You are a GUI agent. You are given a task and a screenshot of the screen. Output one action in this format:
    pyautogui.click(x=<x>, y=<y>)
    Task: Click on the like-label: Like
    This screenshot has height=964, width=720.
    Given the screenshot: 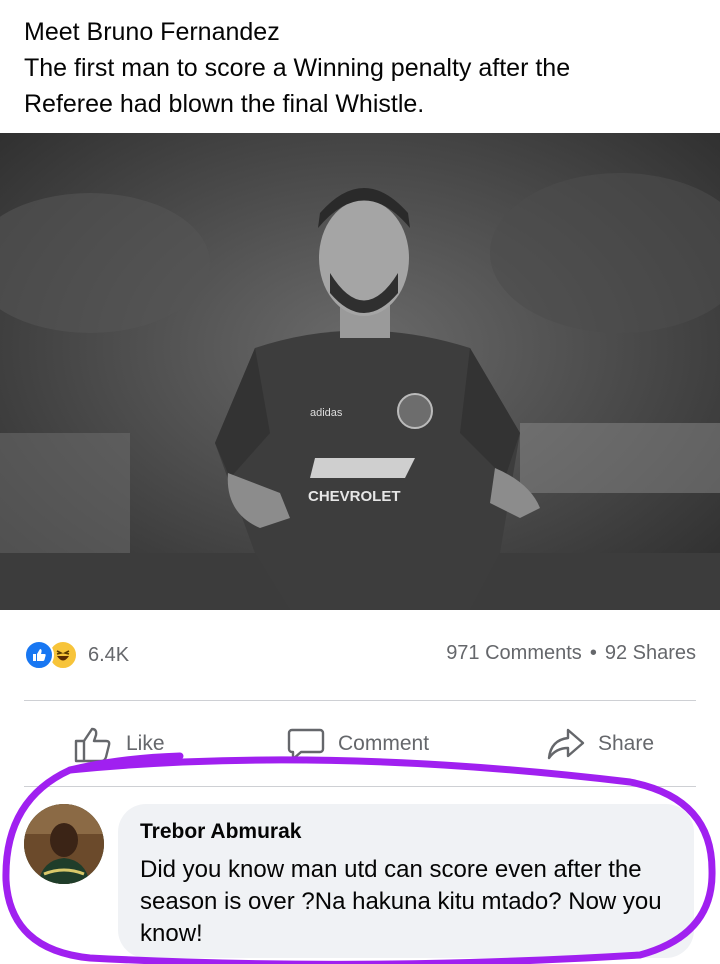 What is the action you would take?
    pyautogui.click(x=145, y=743)
    